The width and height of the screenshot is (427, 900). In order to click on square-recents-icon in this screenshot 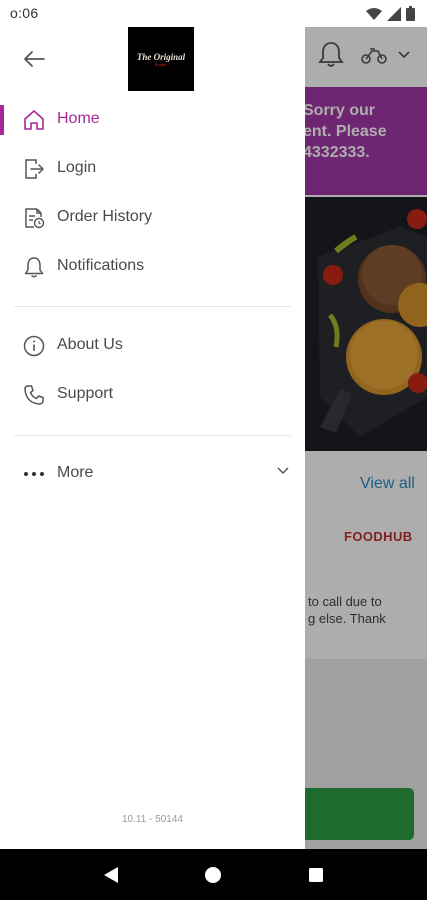, I will do `click(315, 874)`.